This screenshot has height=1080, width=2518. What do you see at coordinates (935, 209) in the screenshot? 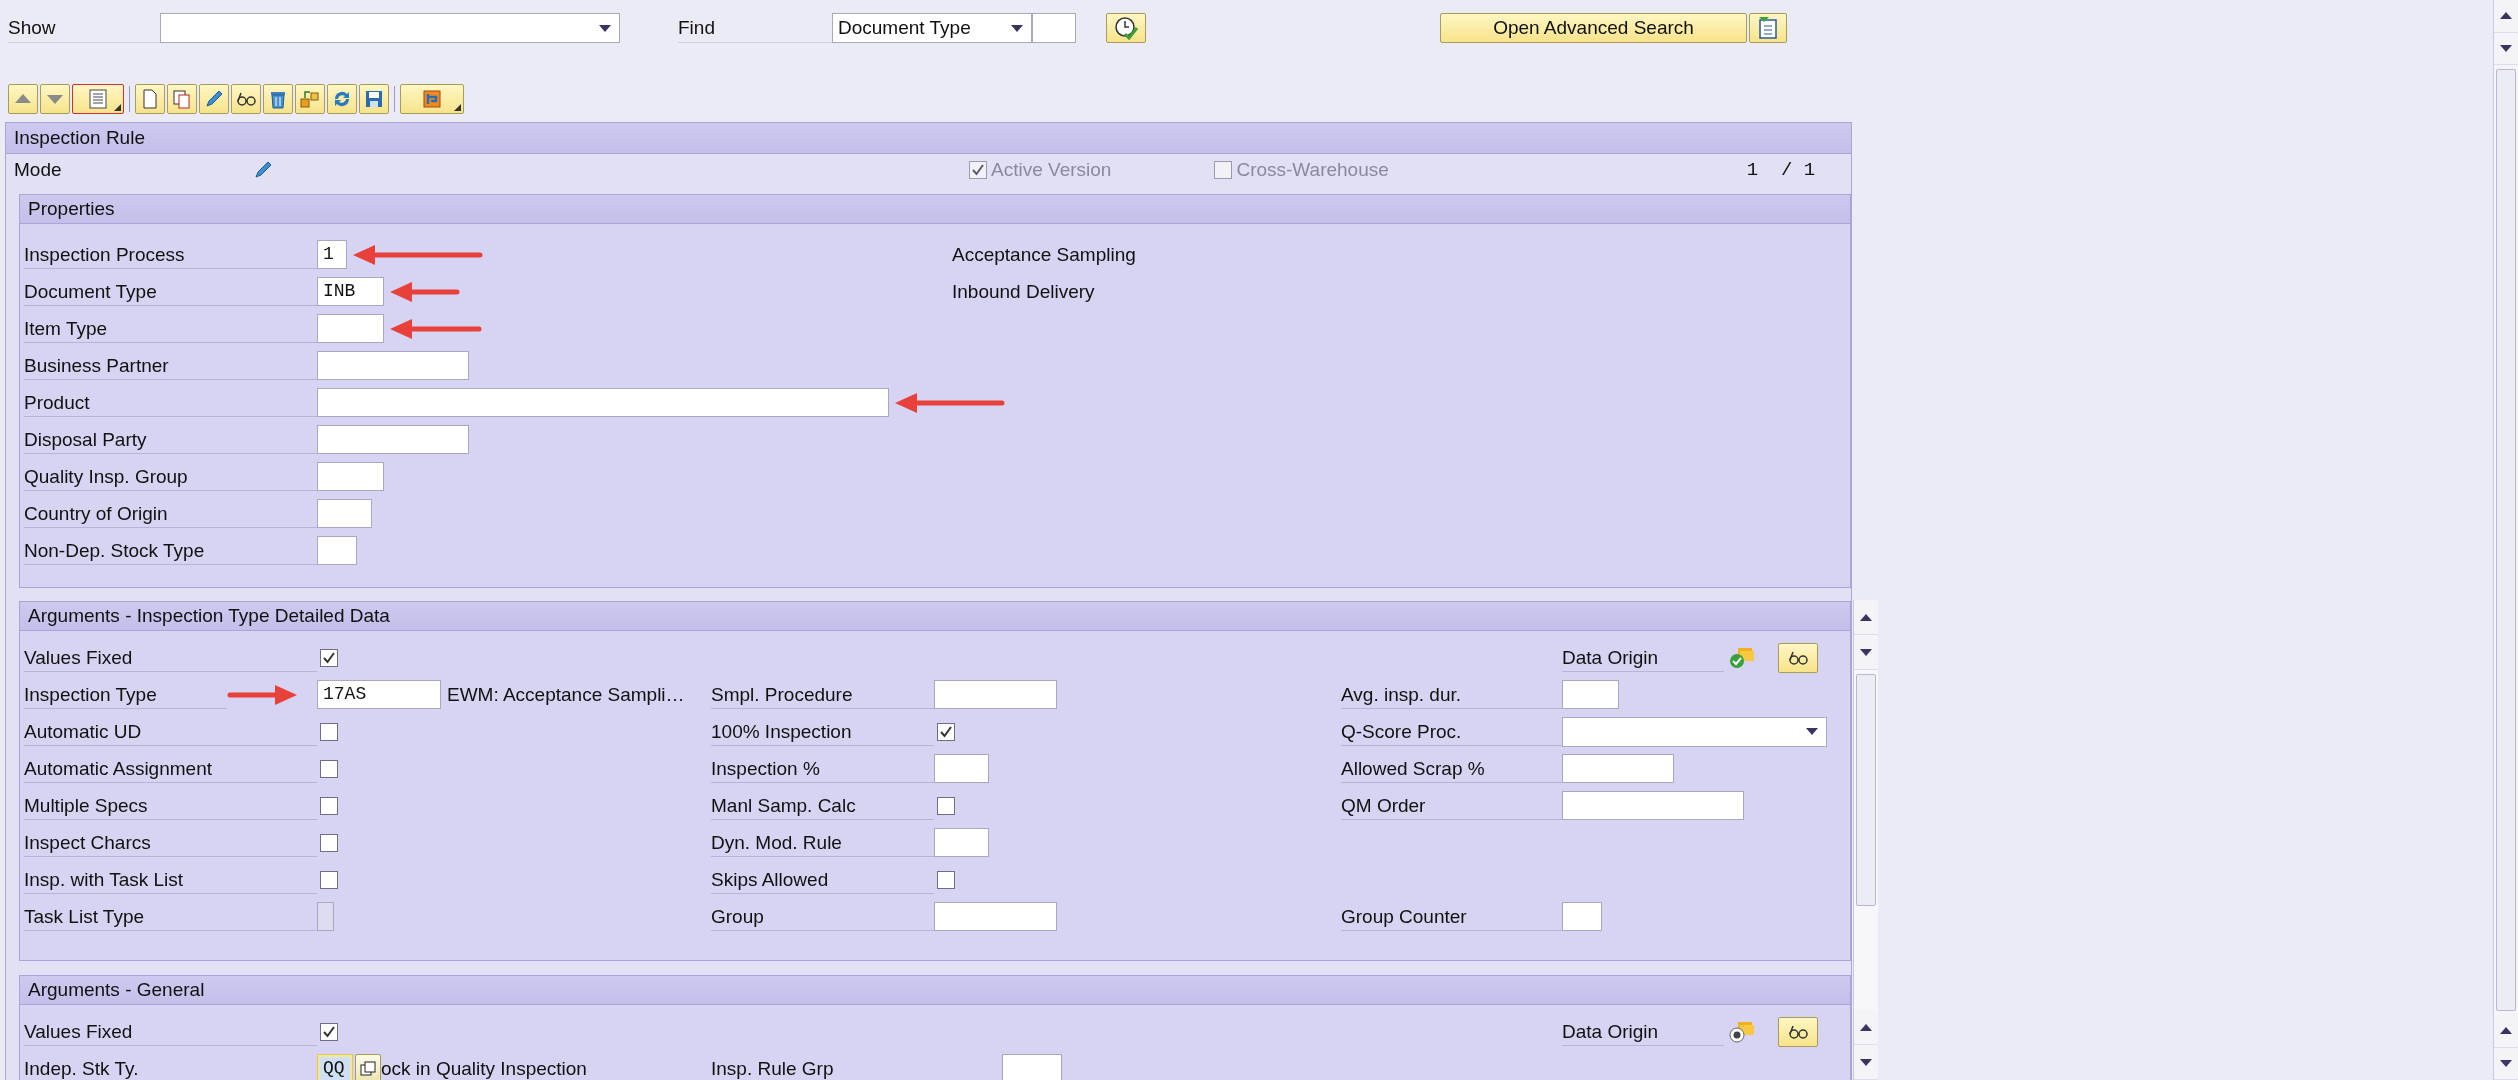
I see `section-title: Properties` at bounding box center [935, 209].